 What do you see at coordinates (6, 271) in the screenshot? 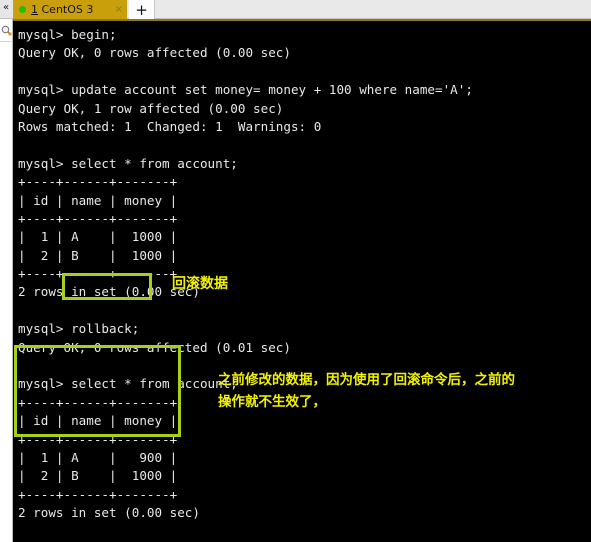
I see `left-side-strip: «` at bounding box center [6, 271].